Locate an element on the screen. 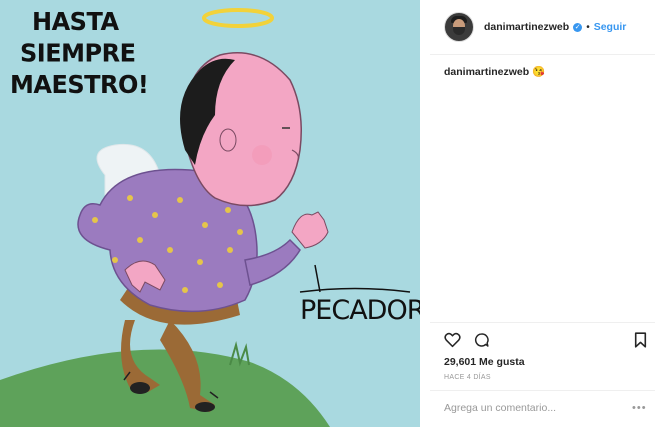  author-username: danimartinezweb is located at coordinates (526, 27).